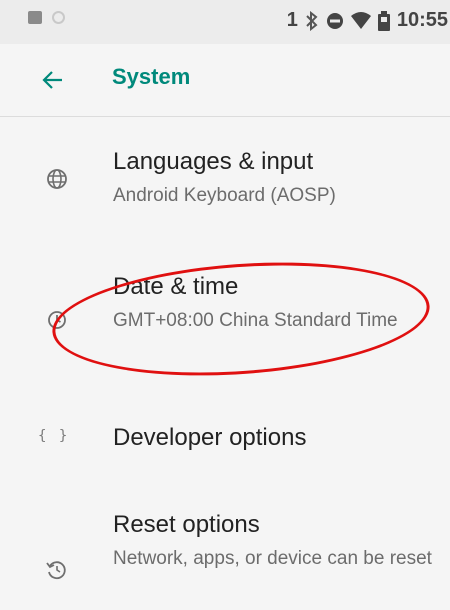  I want to click on setting-item-title: Reset options, so click(186, 524).